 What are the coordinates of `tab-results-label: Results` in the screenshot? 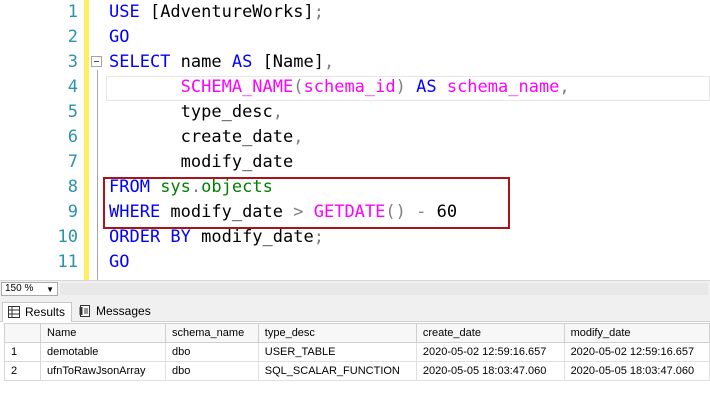 It's located at (45, 312).